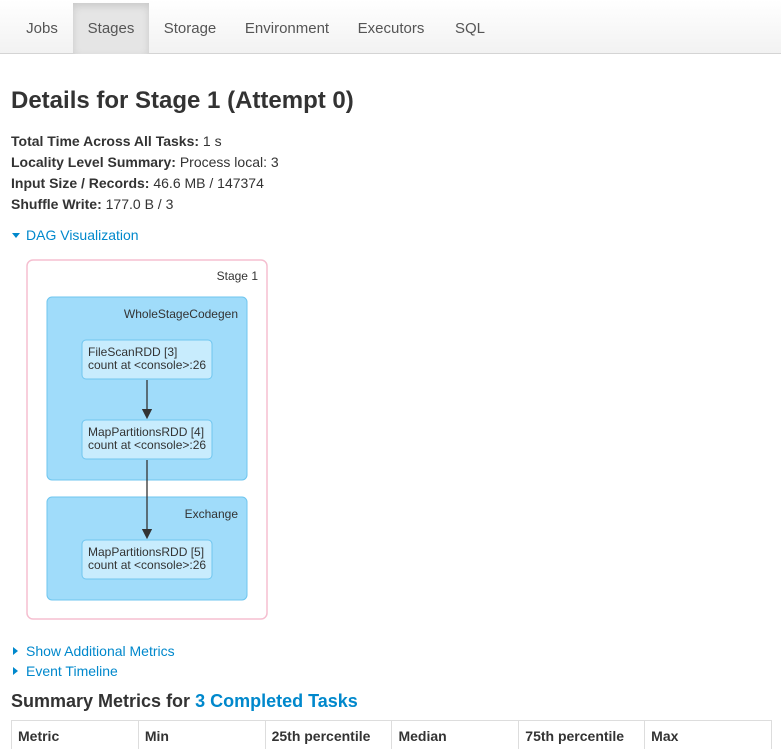 Image resolution: width=781 pixels, height=749 pixels. What do you see at coordinates (287, 28) in the screenshot?
I see `tab-environment: Environment` at bounding box center [287, 28].